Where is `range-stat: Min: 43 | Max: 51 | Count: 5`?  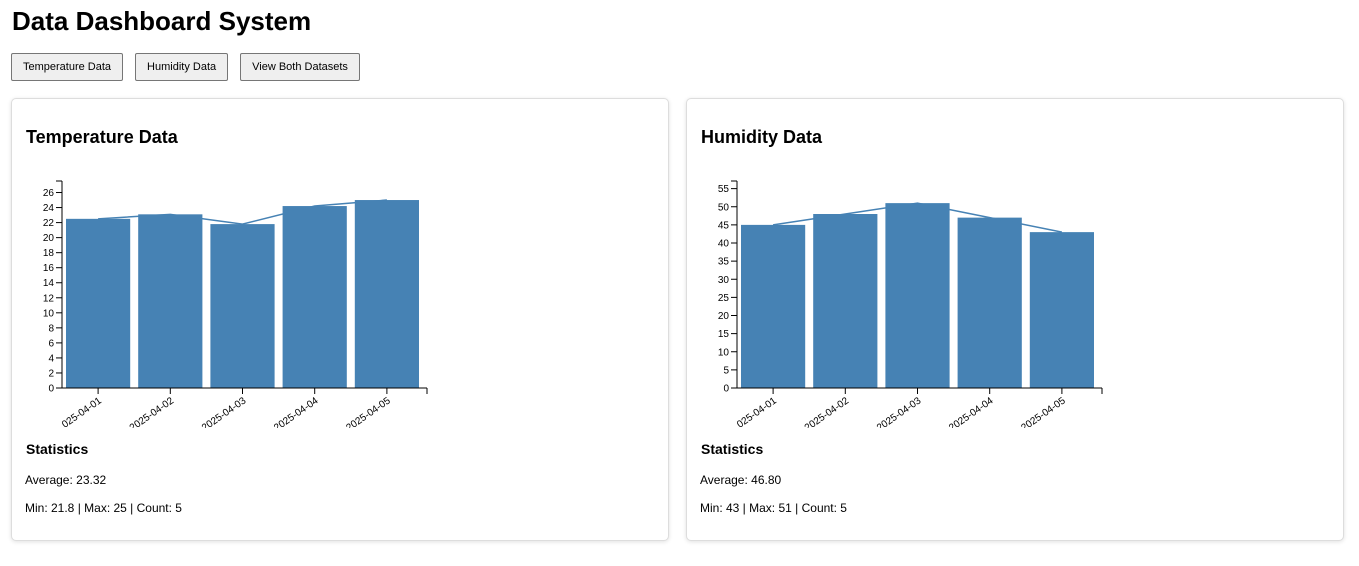 range-stat: Min: 43 | Max: 51 | Count: 5 is located at coordinates (773, 508).